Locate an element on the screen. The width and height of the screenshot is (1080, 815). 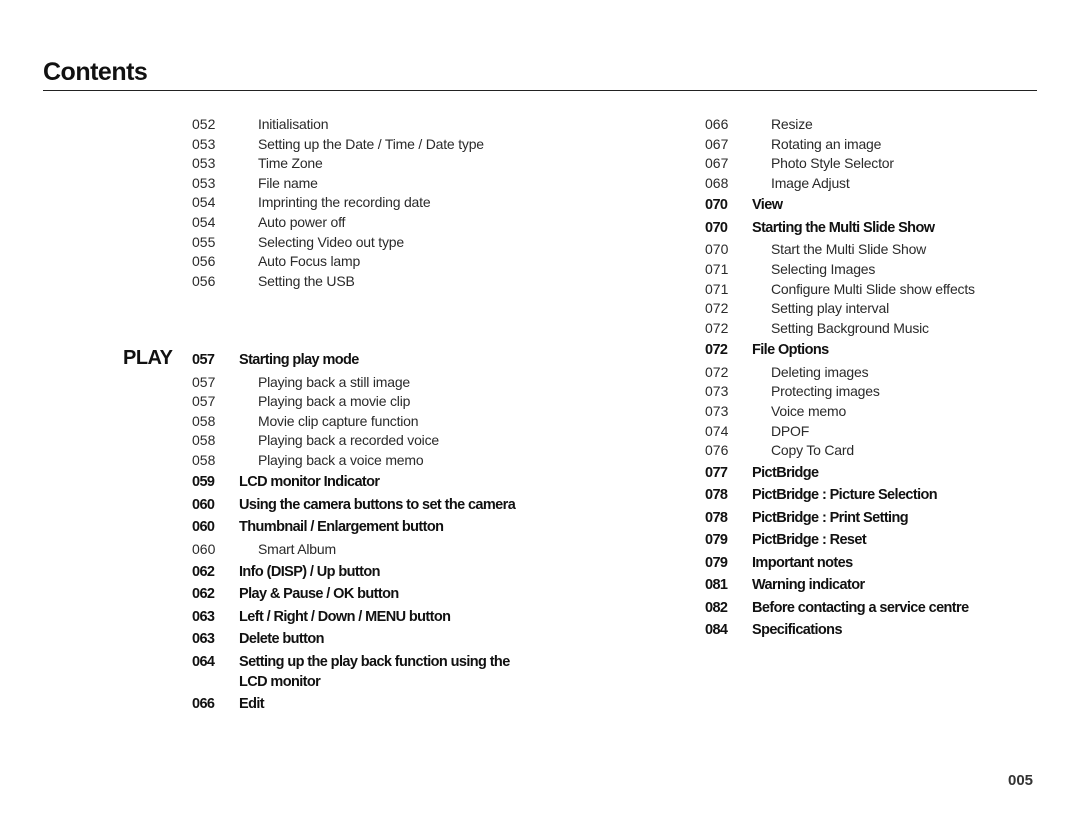
toc-heading-entry: 079 PictBridge : Reset is located at coordinates (840, 540).